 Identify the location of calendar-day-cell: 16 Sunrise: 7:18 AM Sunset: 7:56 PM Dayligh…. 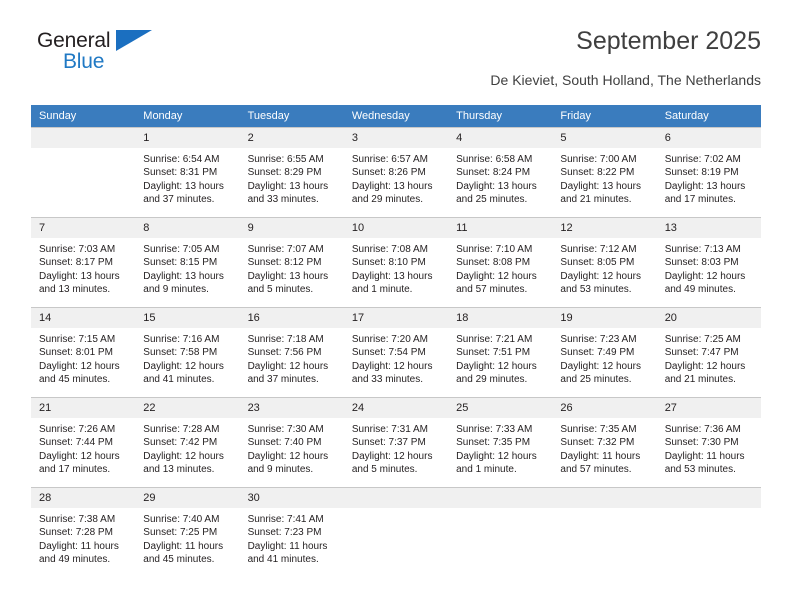
(291, 352).